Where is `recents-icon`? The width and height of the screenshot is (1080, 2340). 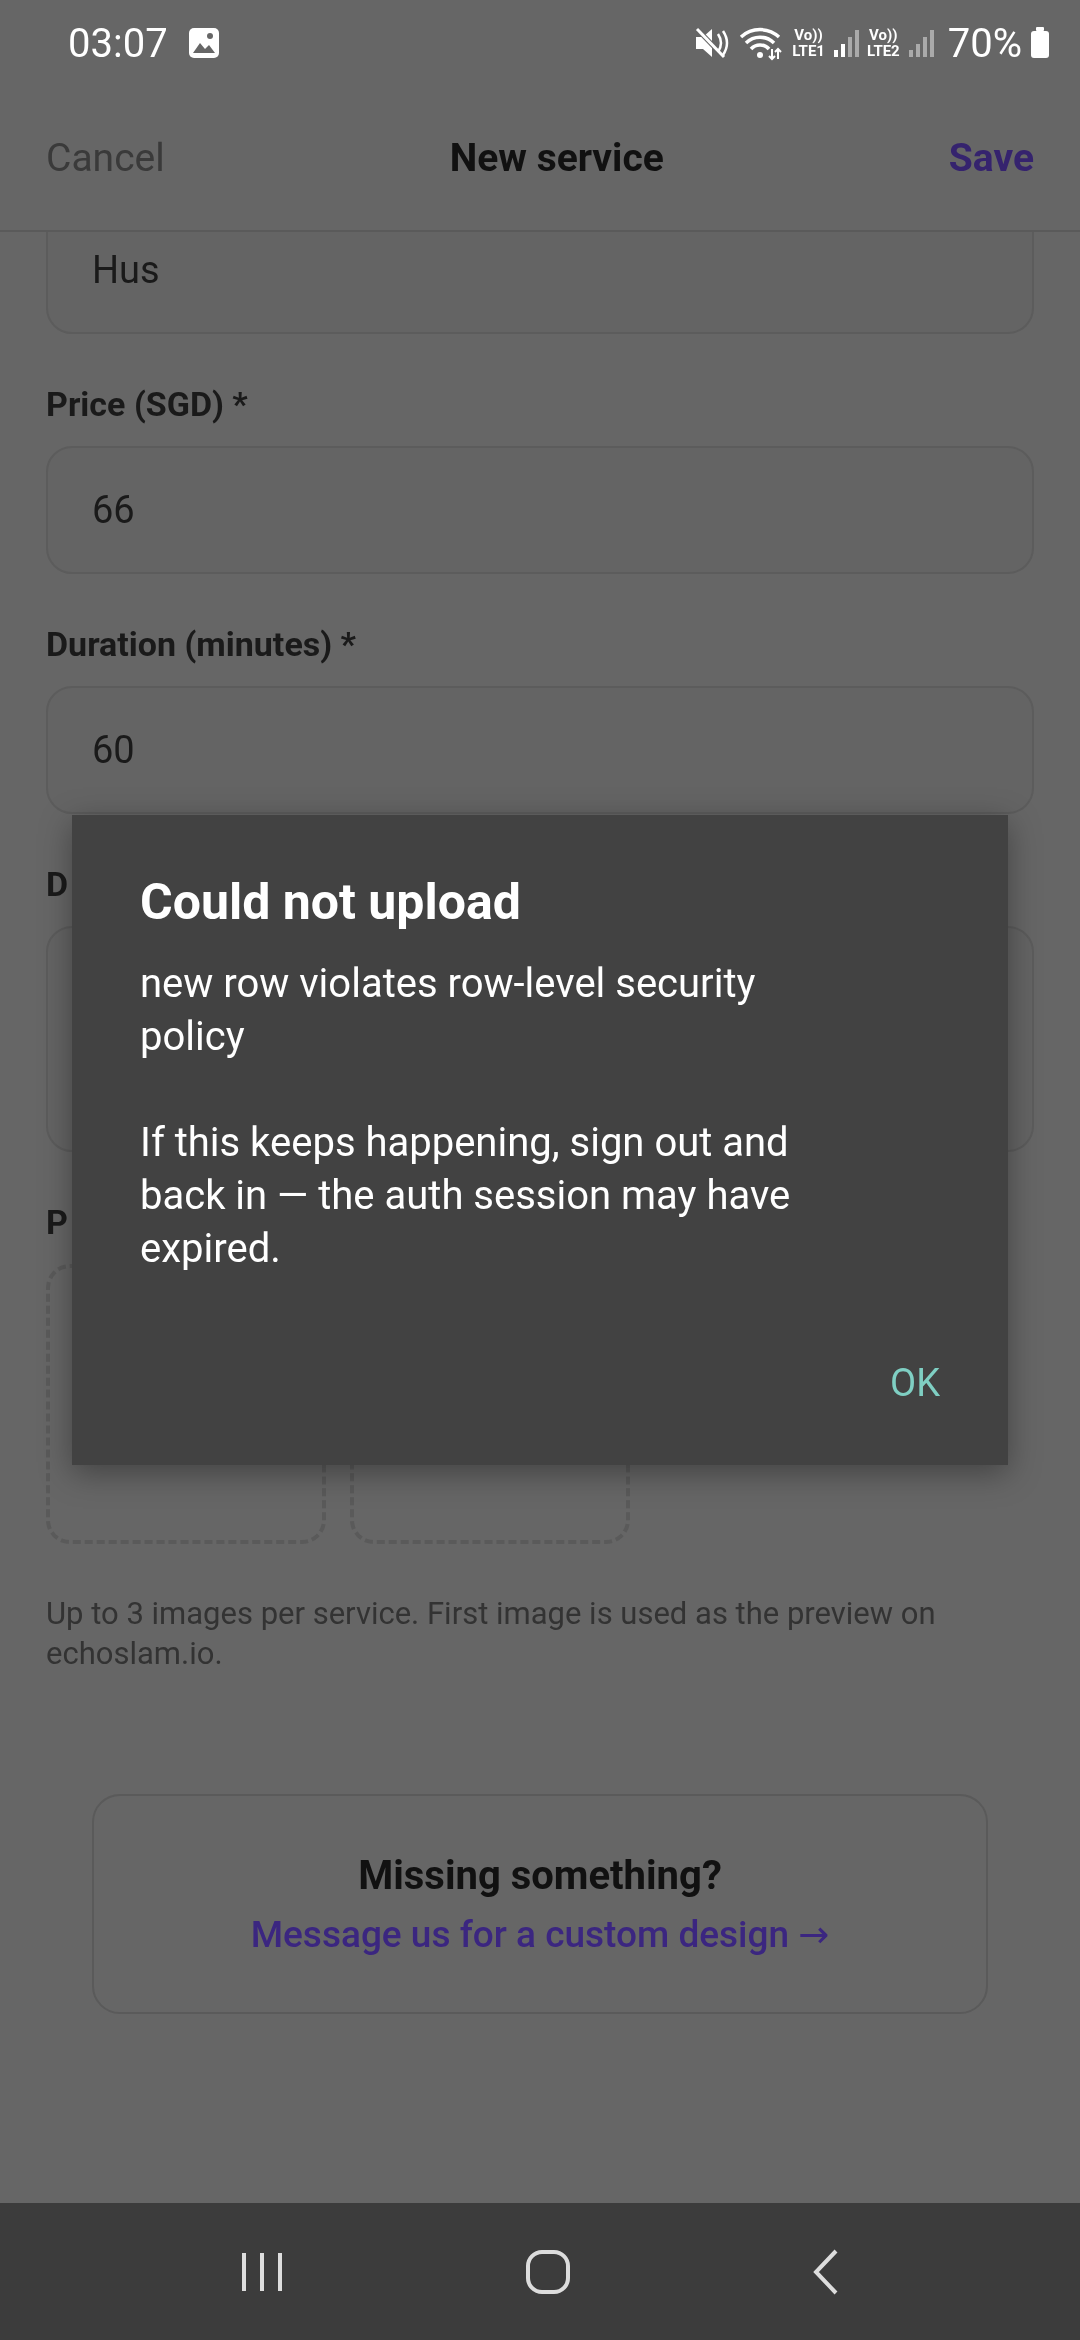
recents-icon is located at coordinates (262, 2271).